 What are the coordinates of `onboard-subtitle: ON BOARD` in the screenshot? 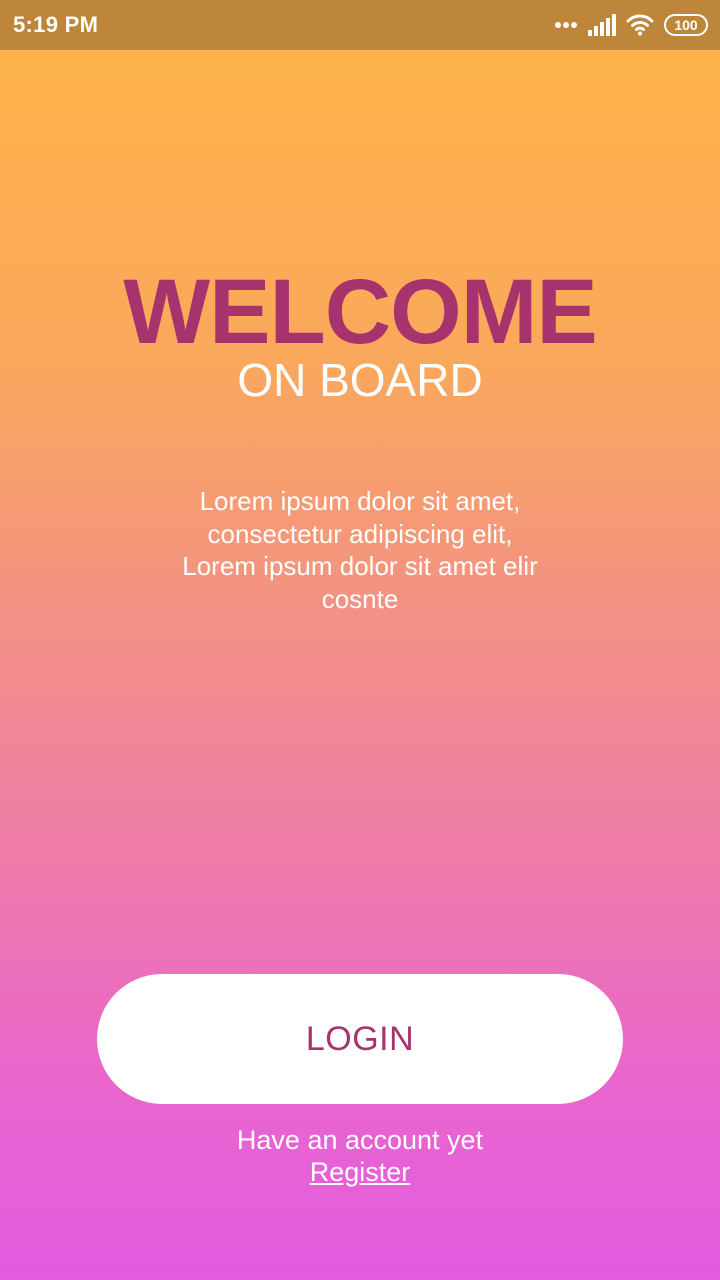 It's located at (360, 380).